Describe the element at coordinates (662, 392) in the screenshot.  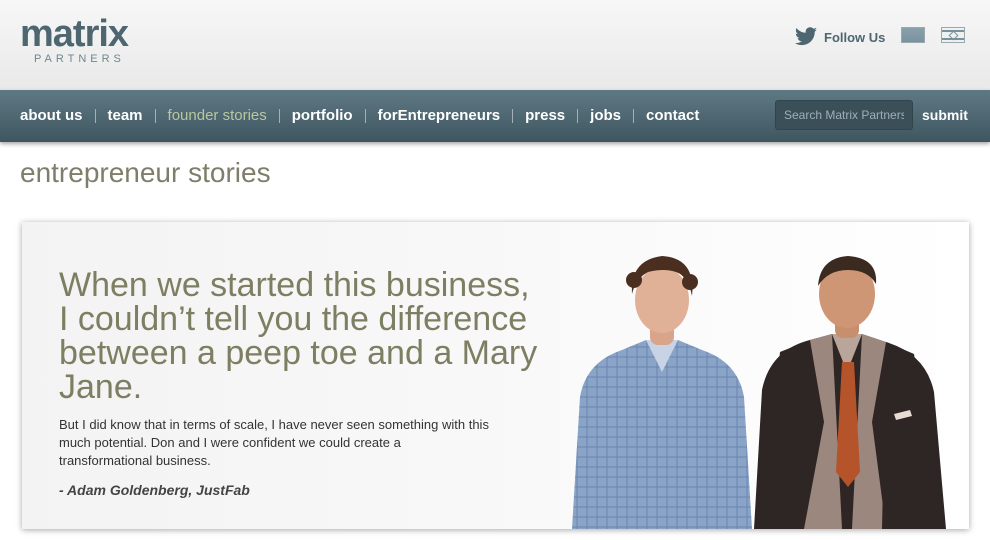
I see `founder-left-figure` at that location.